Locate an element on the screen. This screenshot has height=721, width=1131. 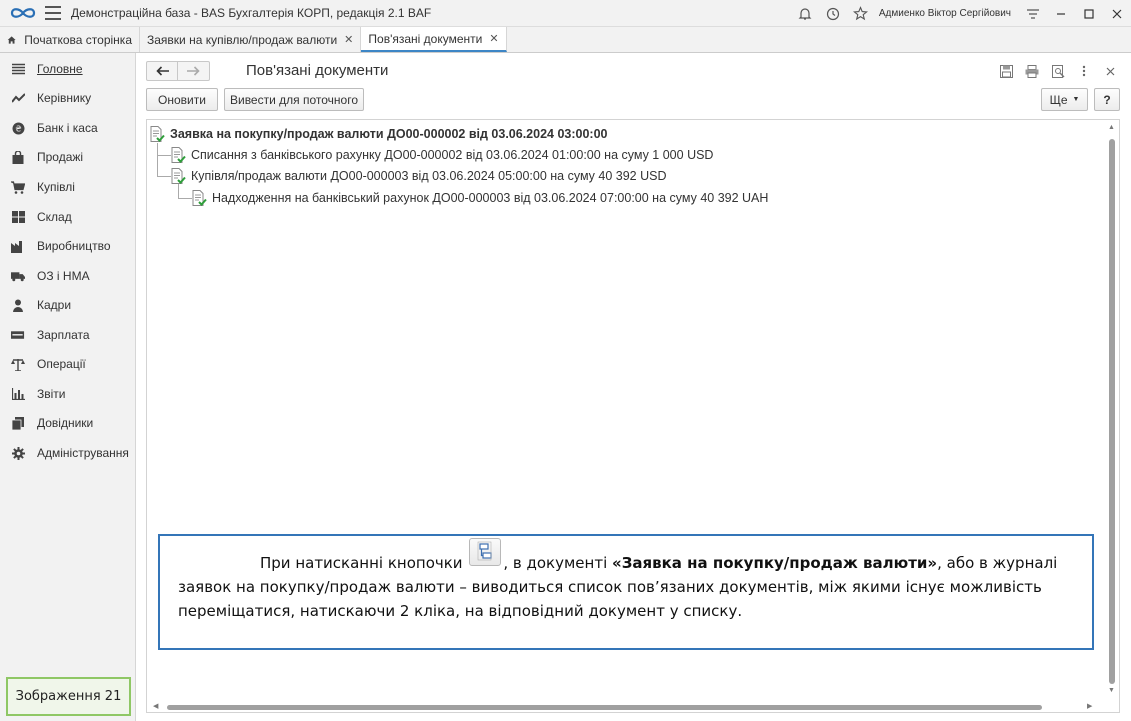
image-caption: Зображення 21 is located at coordinates (68, 696).